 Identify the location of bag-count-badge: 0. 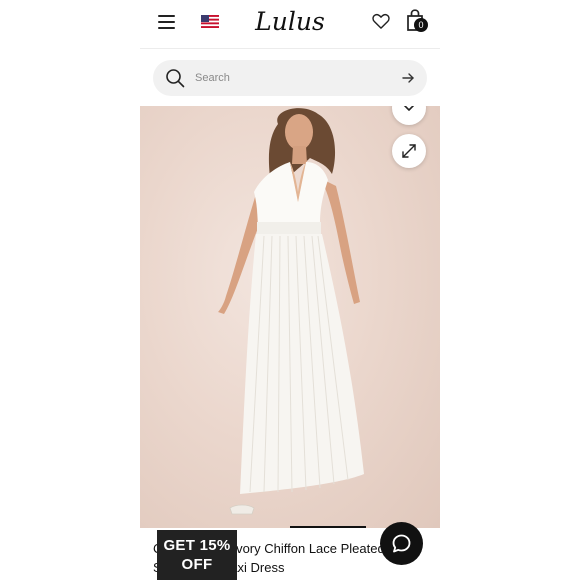
(421, 25).